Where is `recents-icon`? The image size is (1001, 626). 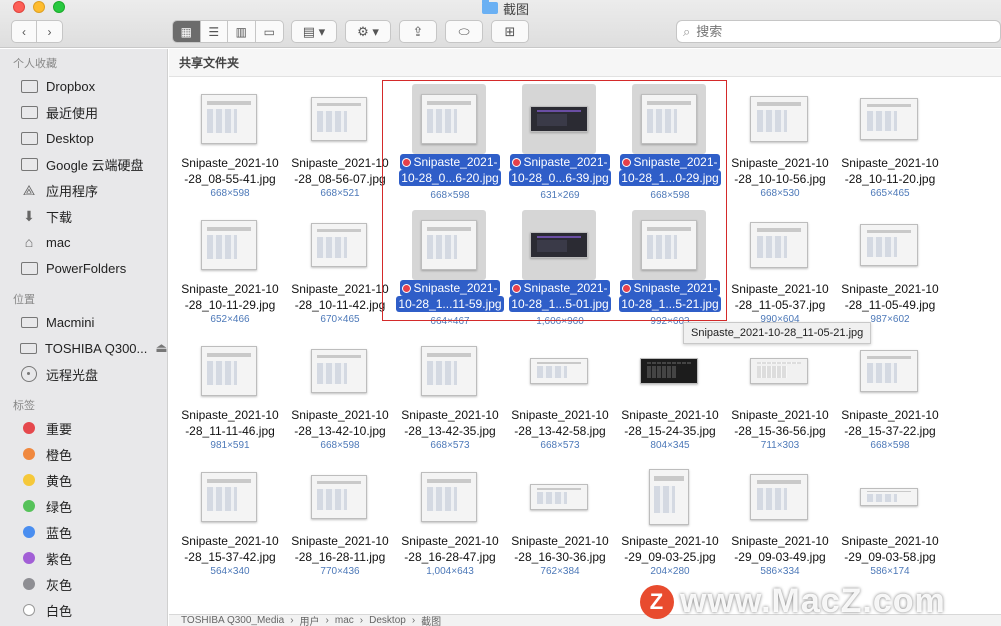
recents-icon is located at coordinates (29, 112).